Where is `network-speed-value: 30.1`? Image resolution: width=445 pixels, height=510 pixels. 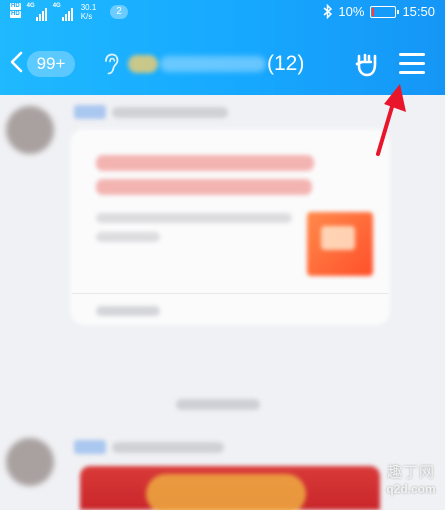
network-speed-value: 30.1 is located at coordinates (88, 7).